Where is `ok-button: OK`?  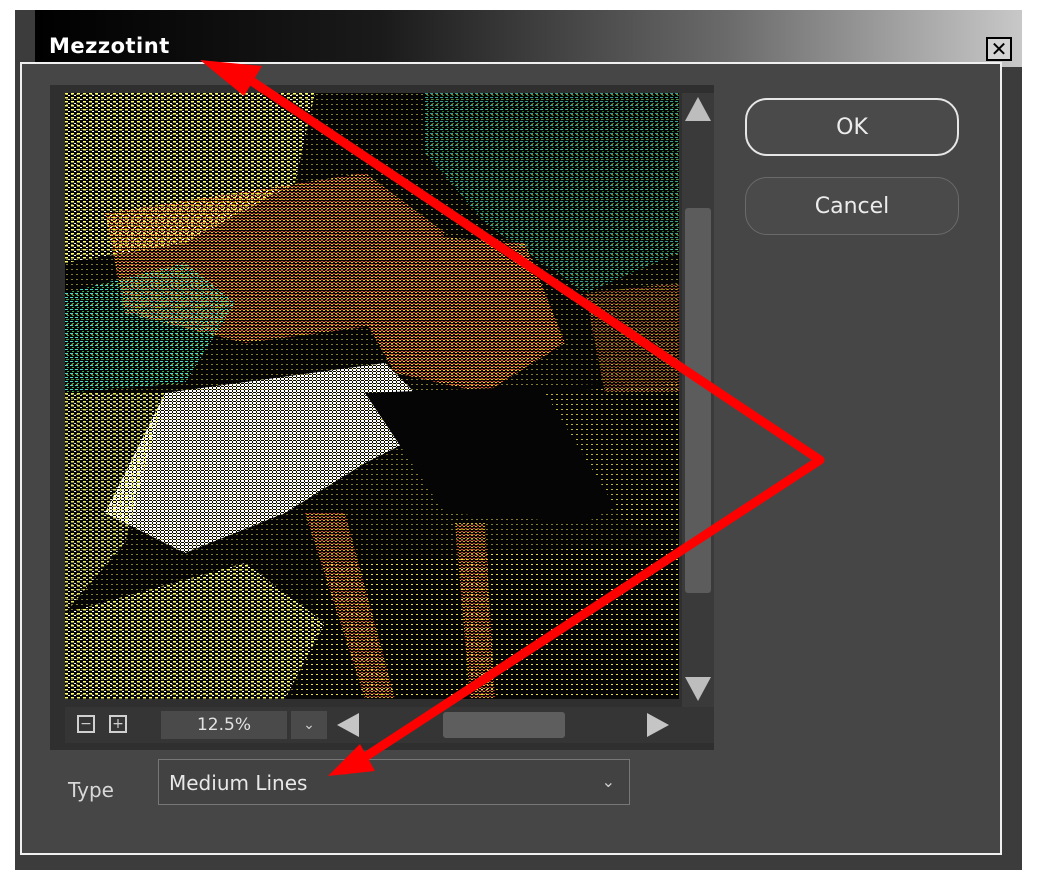
ok-button: OK is located at coordinates (852, 127).